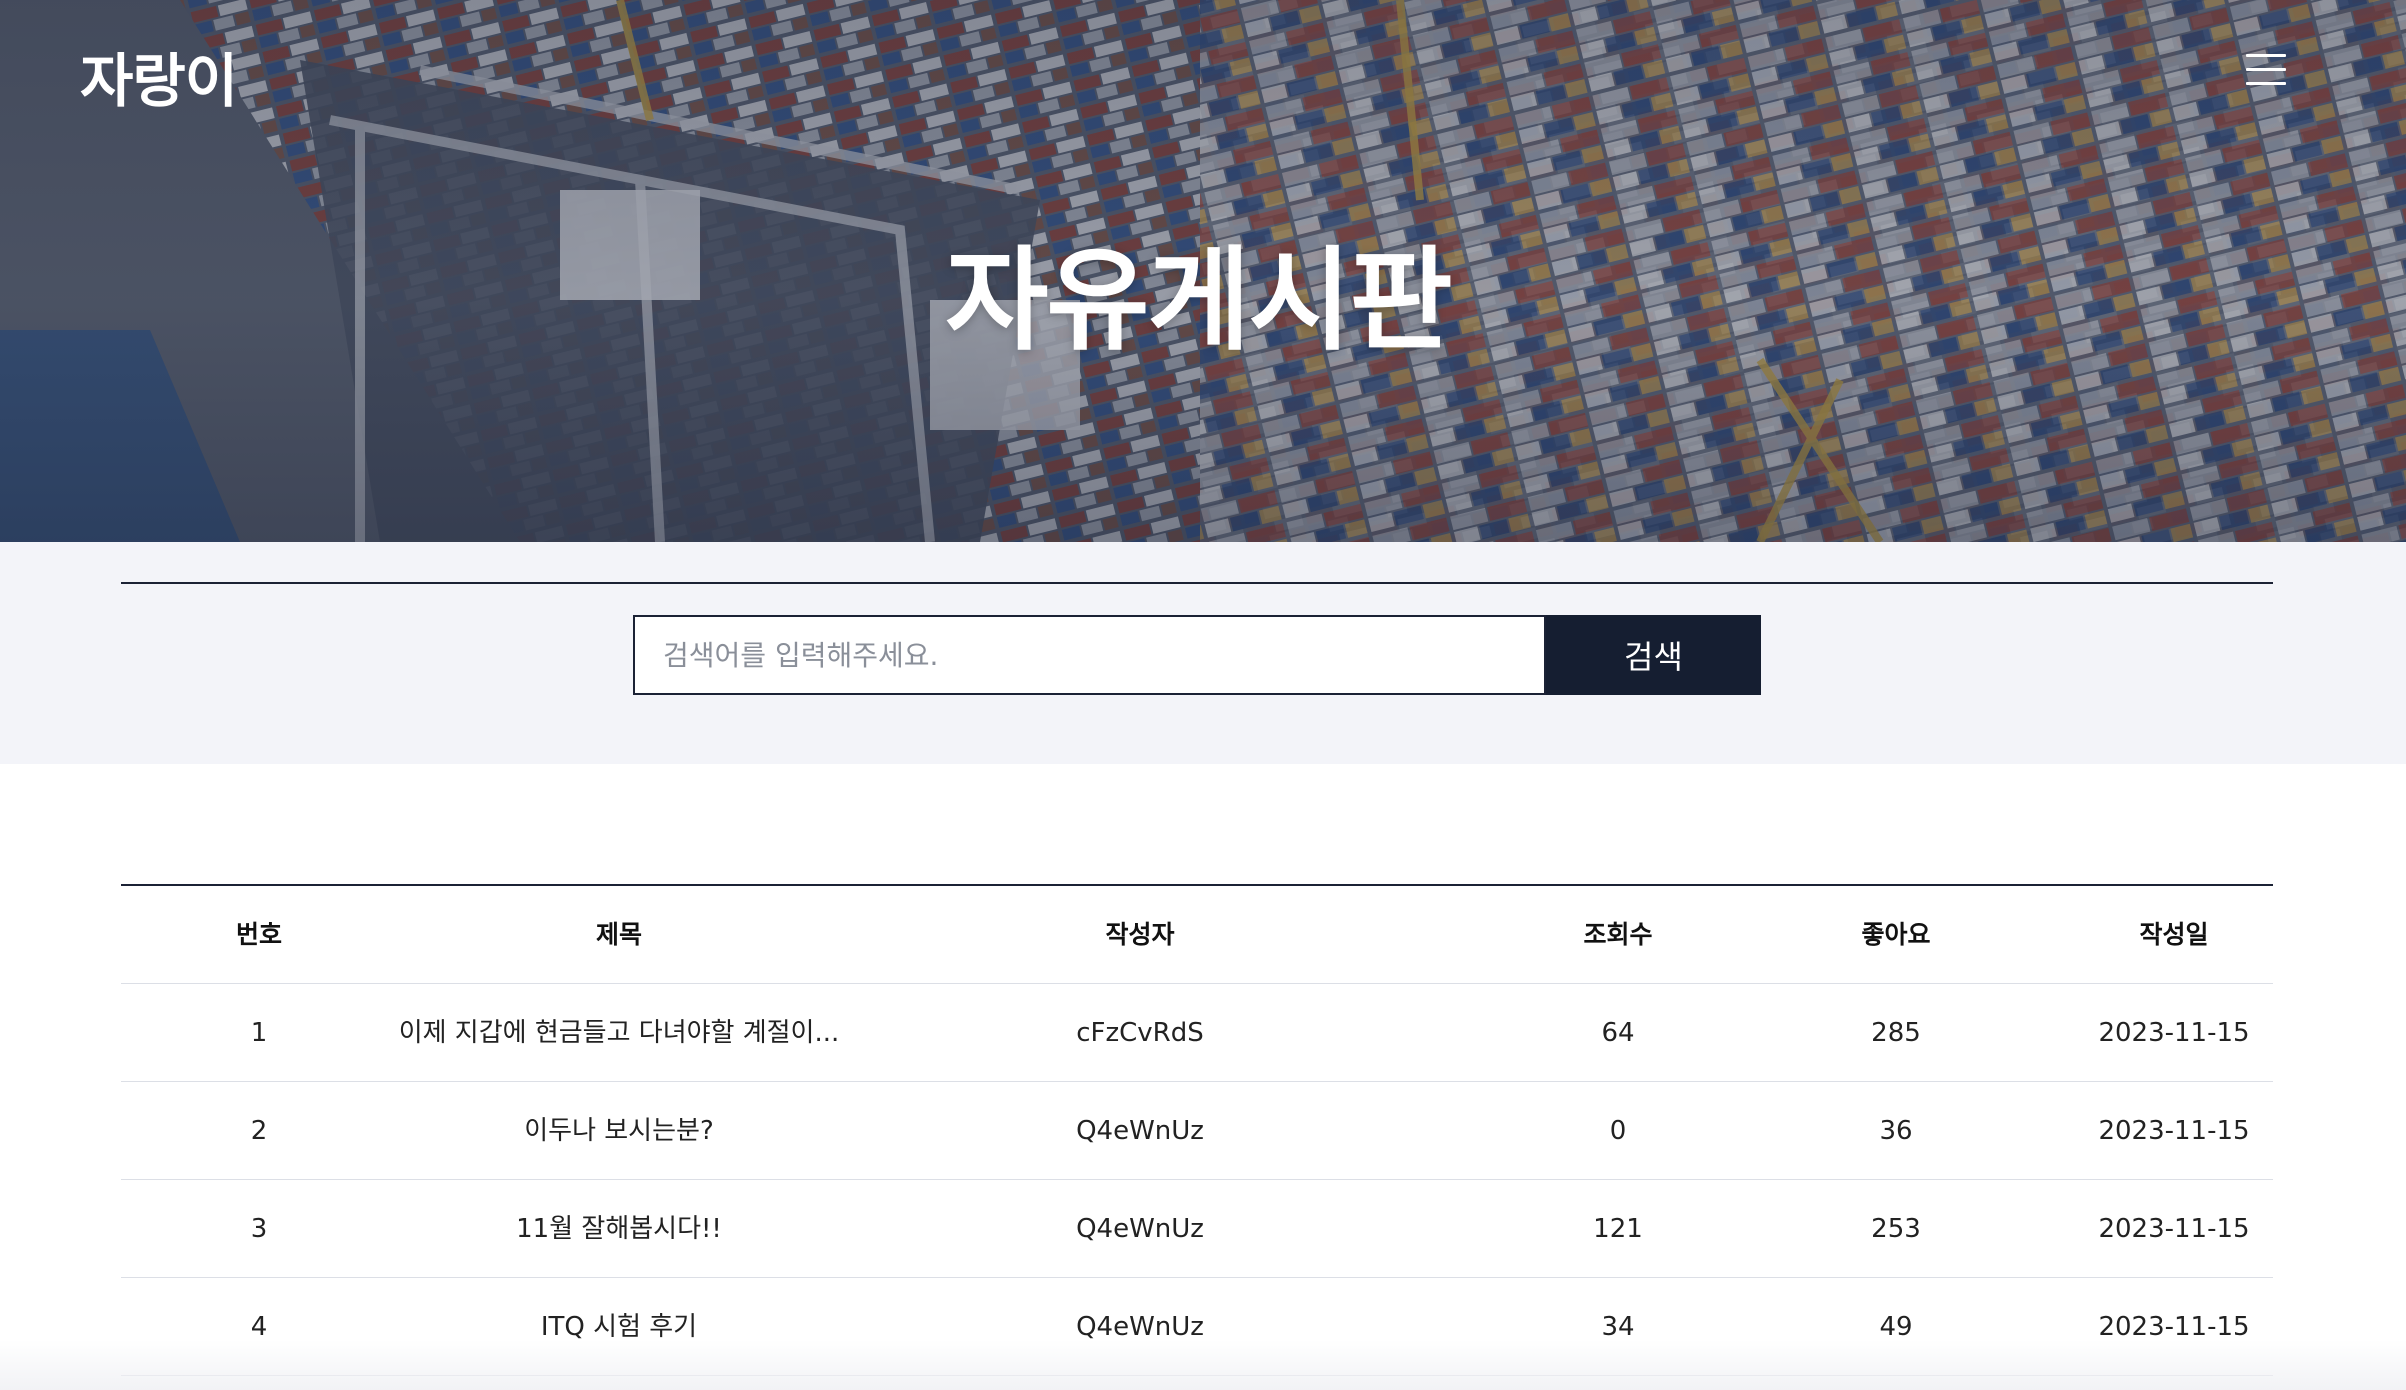 Image resolution: width=2406 pixels, height=1390 pixels. What do you see at coordinates (259, 1229) in the screenshot?
I see `post-number: 3` at bounding box center [259, 1229].